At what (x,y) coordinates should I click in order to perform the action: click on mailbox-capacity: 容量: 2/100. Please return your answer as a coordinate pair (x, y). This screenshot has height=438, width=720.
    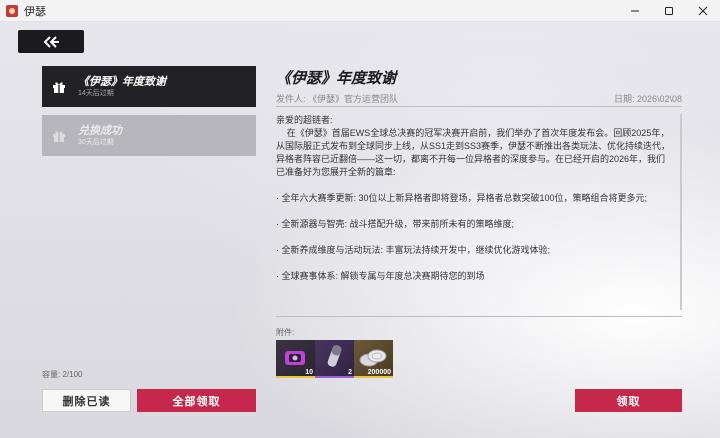
    Looking at the image, I should click on (62, 374).